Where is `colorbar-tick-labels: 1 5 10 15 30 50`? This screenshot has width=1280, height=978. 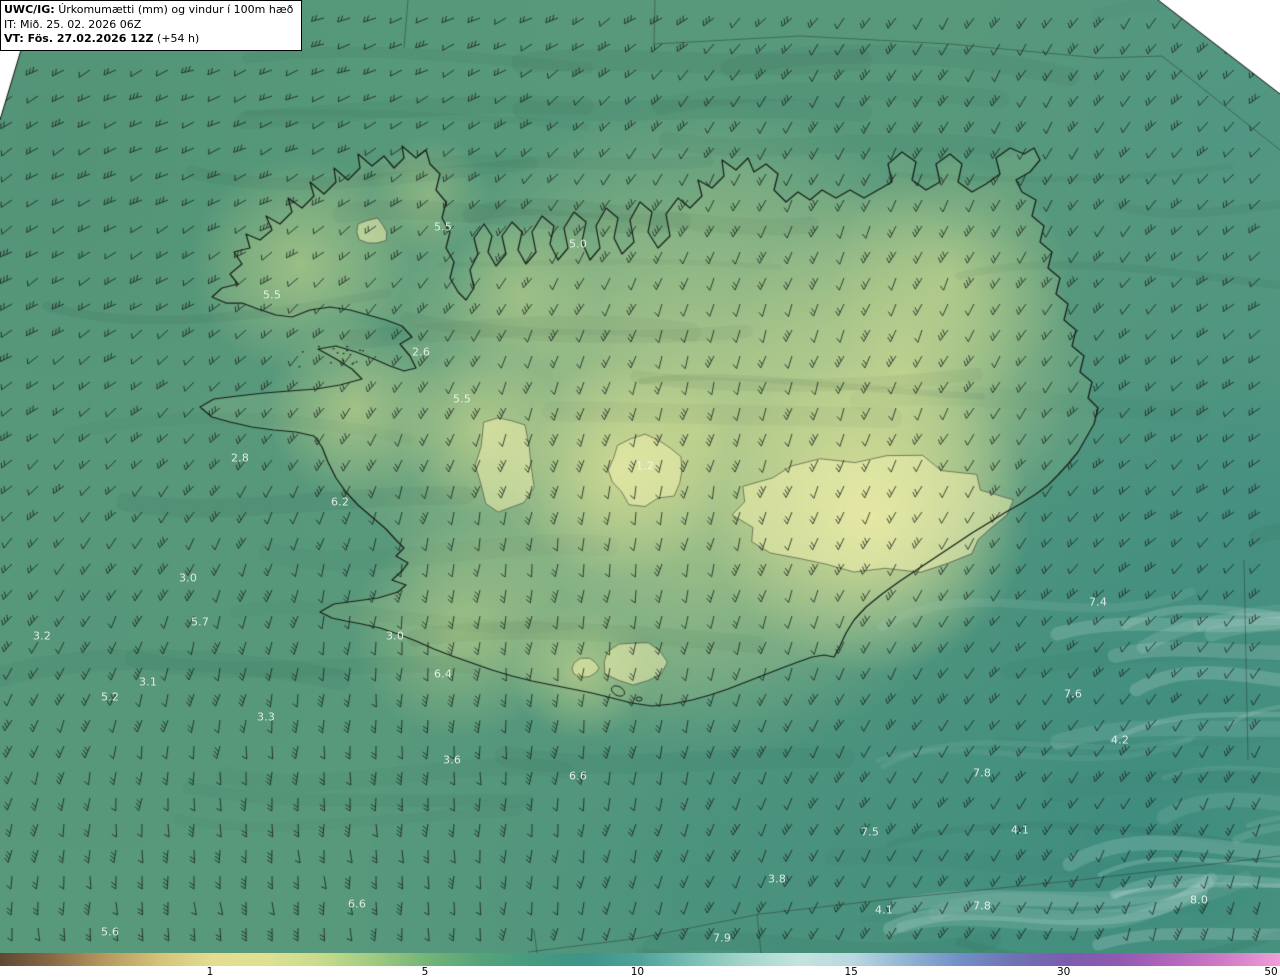 colorbar-tick-labels: 1 5 10 15 30 50 is located at coordinates (640, 972).